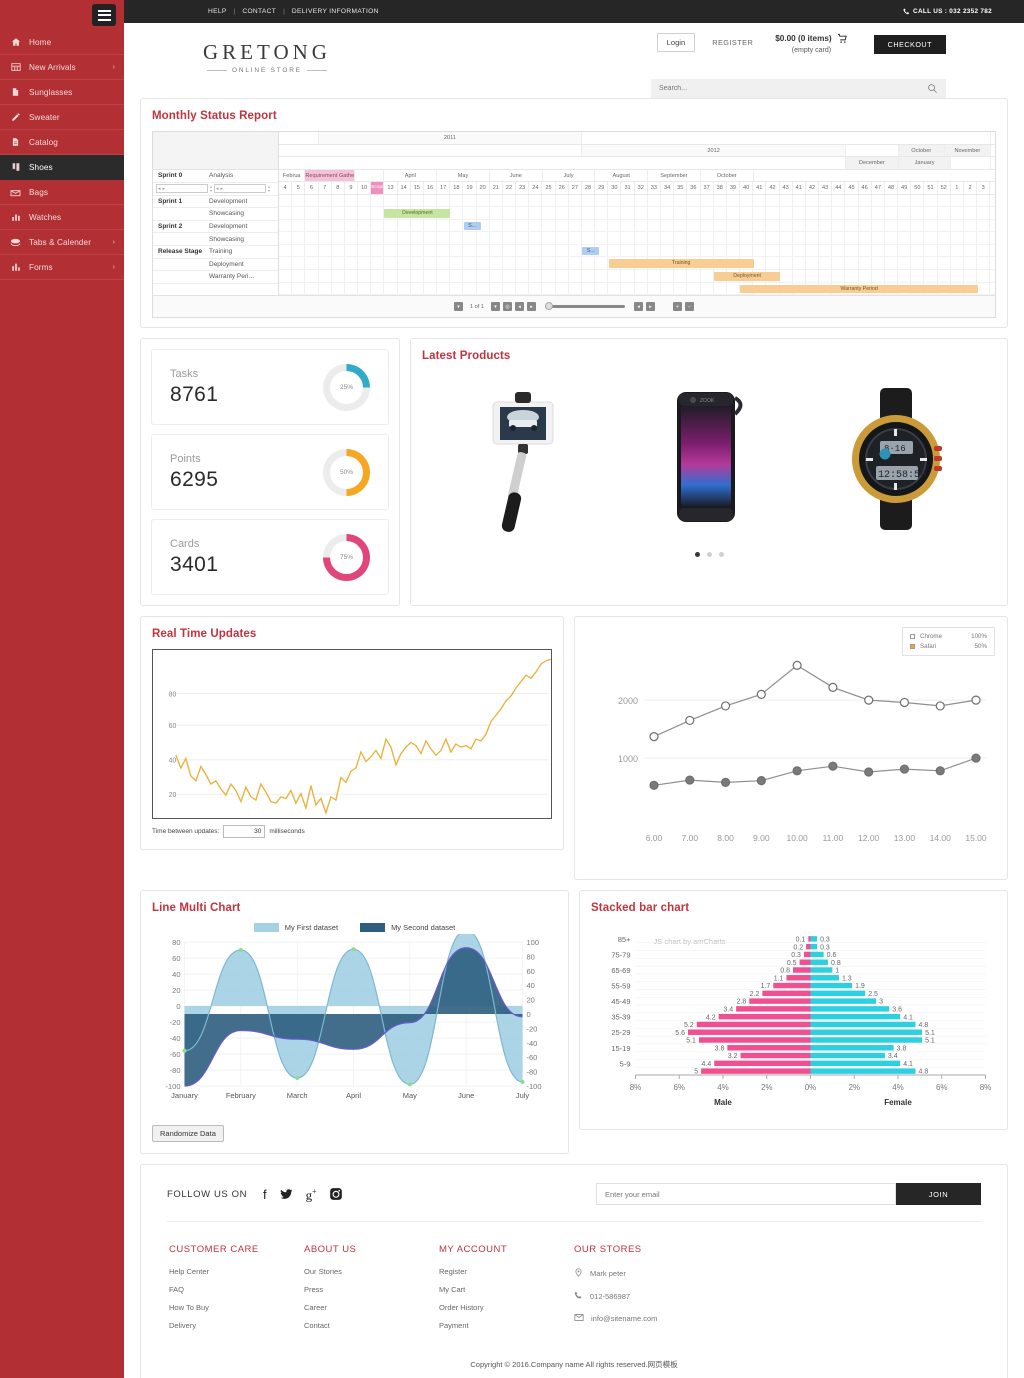  Describe the element at coordinates (519, 307) in the screenshot. I see `step-back-button: ◂` at that location.